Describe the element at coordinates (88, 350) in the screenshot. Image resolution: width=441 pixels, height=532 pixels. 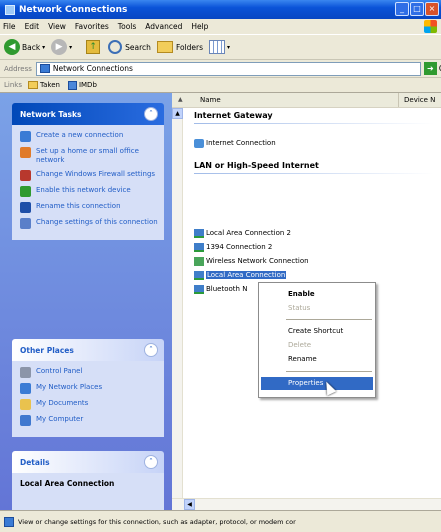
I see `other-places-header: Other Places ˆ` at that location.